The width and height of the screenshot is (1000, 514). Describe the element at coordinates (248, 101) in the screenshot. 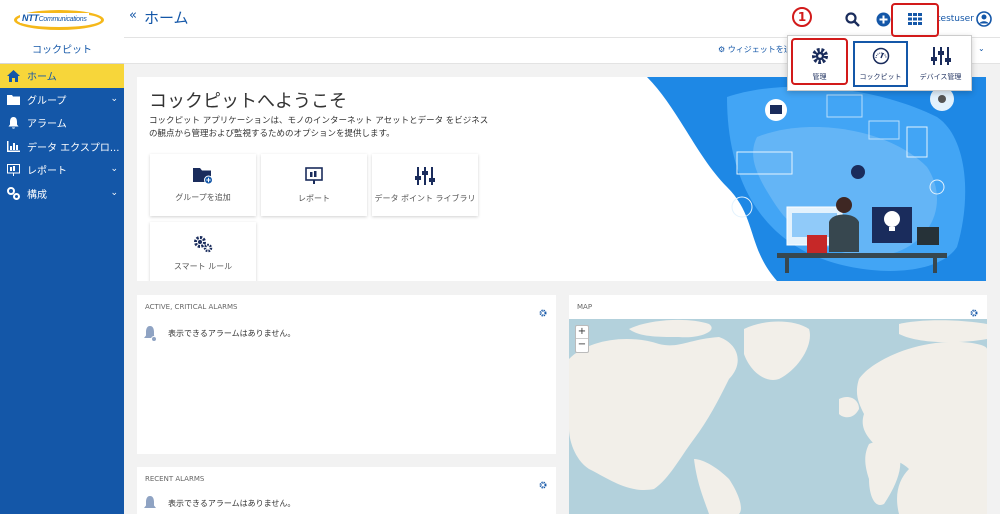

I see `welcome-title: コックピットへようこそ` at that location.